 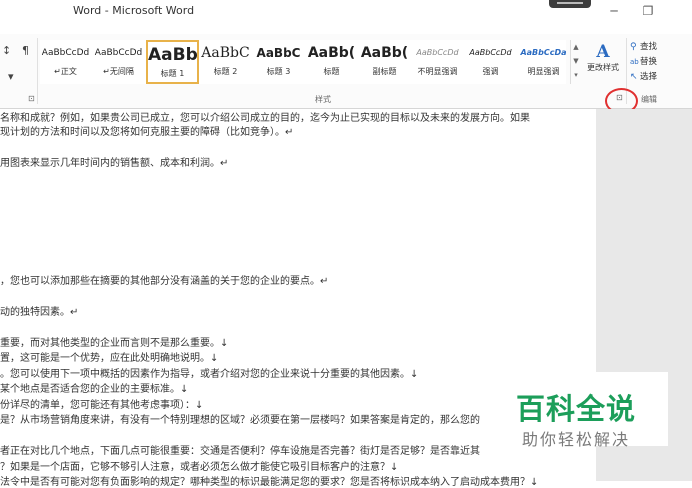 I want to click on change-styles-label: 更改样式, so click(x=603, y=67).